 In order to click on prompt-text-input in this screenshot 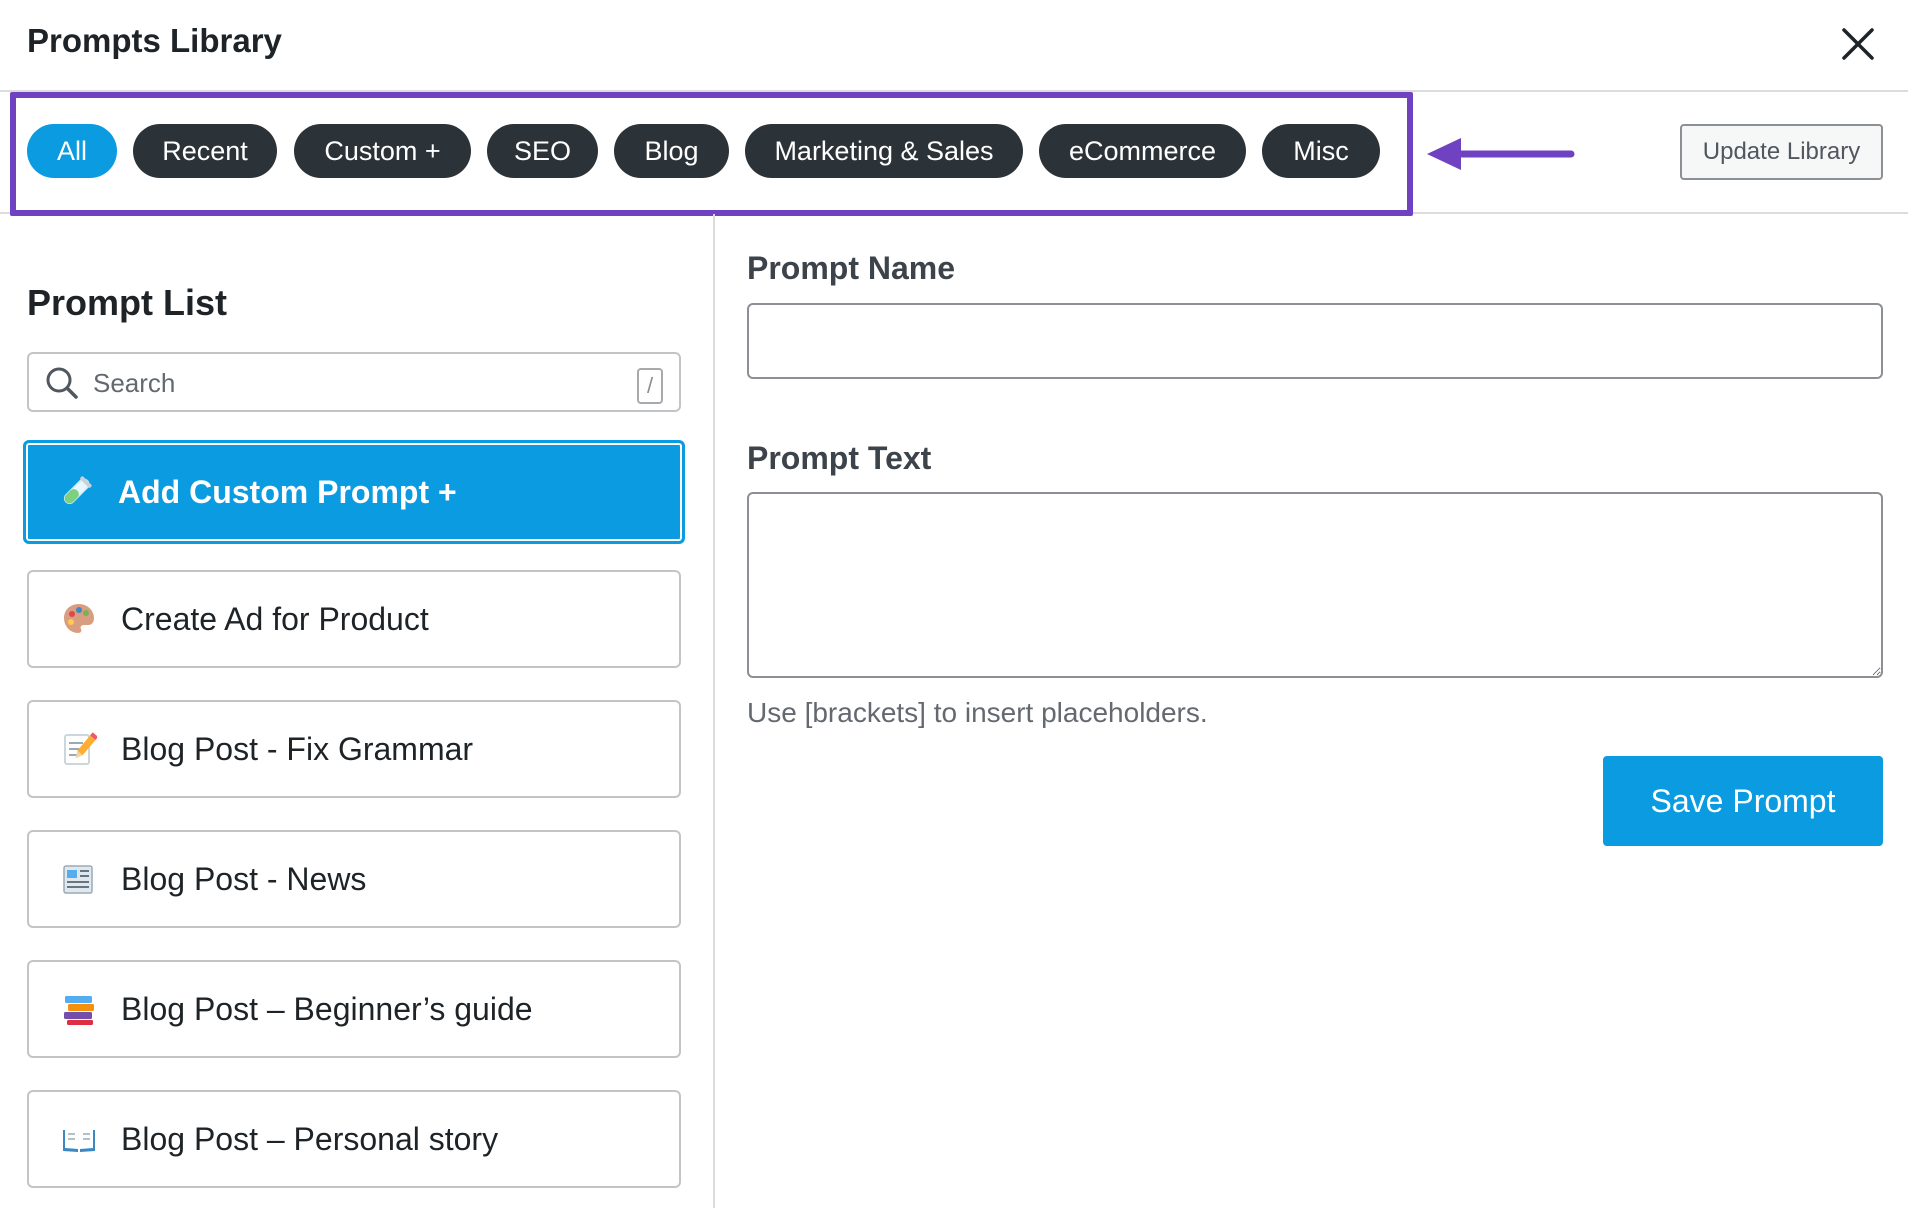, I will do `click(1315, 585)`.